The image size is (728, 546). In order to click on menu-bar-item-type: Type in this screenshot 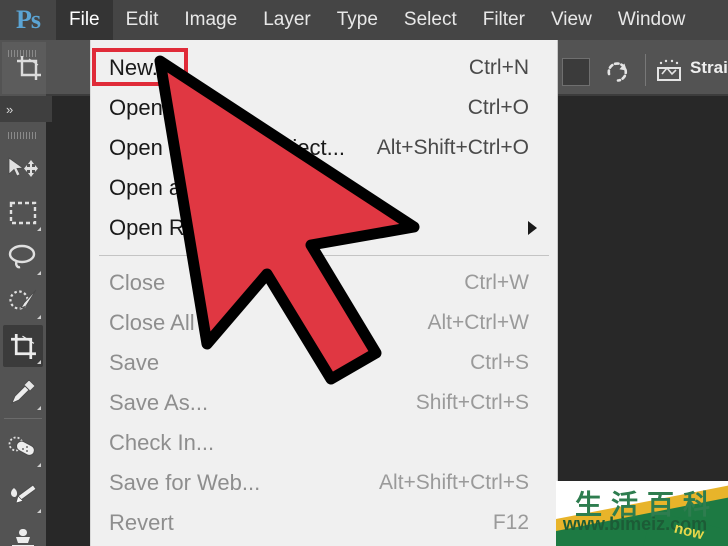, I will do `click(357, 20)`.